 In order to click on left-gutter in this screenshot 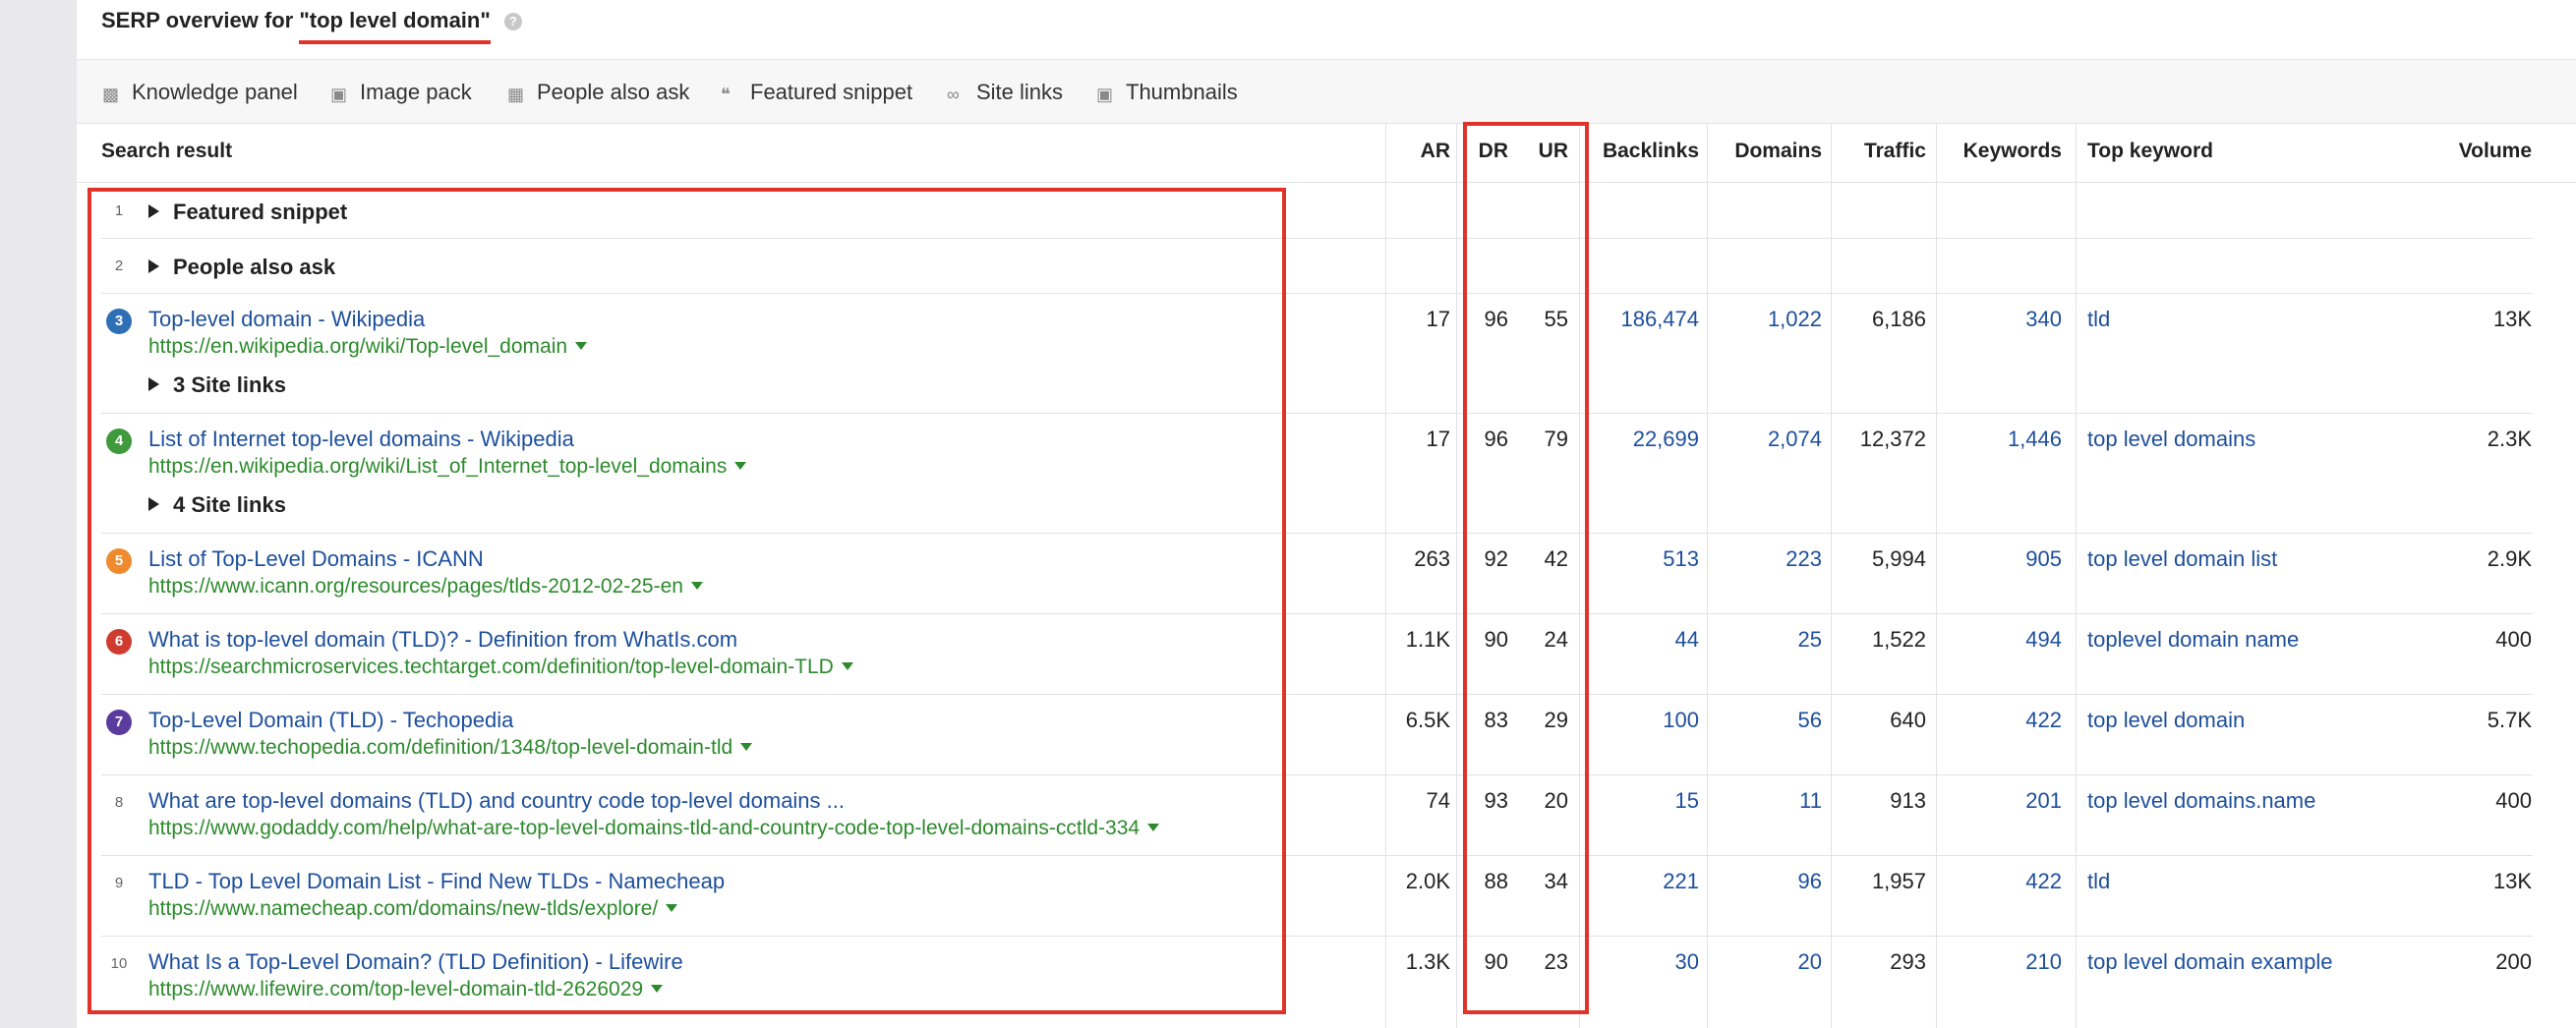, I will do `click(38, 514)`.